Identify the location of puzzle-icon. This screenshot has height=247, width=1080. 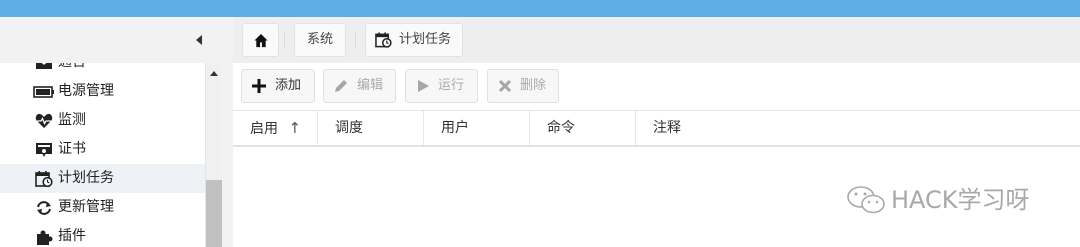
(45, 237).